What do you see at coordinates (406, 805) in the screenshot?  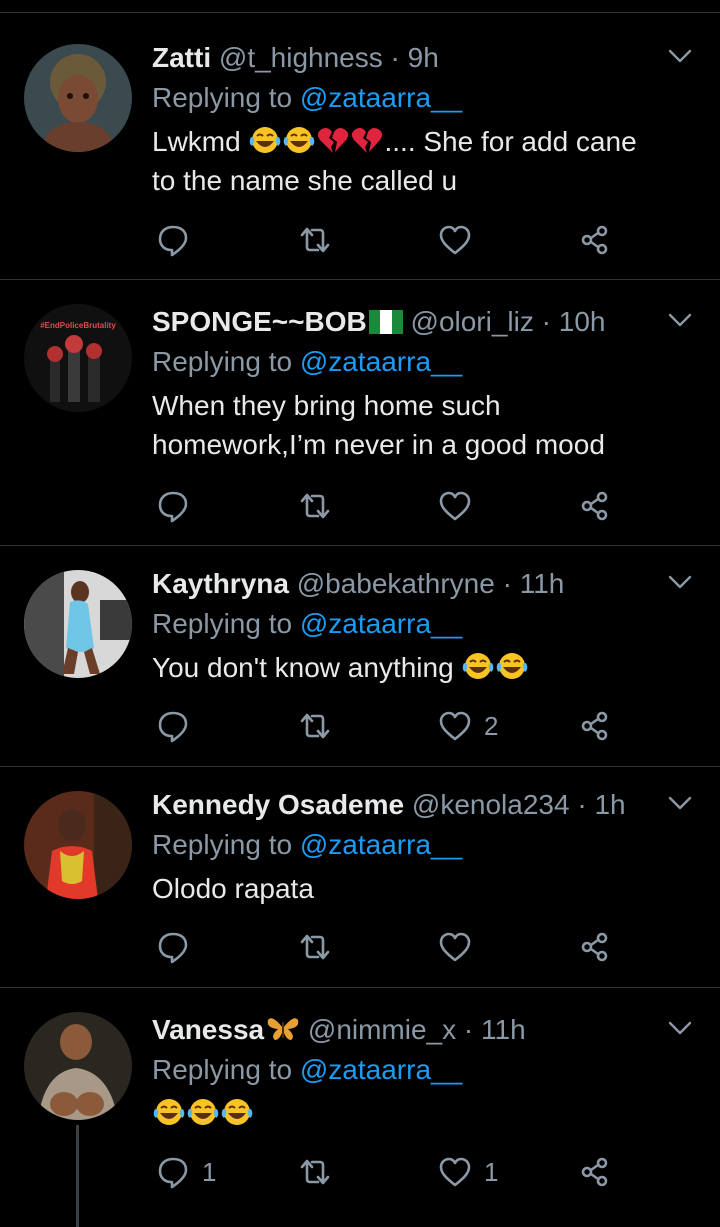 I see `tweet-header: Kennedy Osademe @kenola234 · 1h` at bounding box center [406, 805].